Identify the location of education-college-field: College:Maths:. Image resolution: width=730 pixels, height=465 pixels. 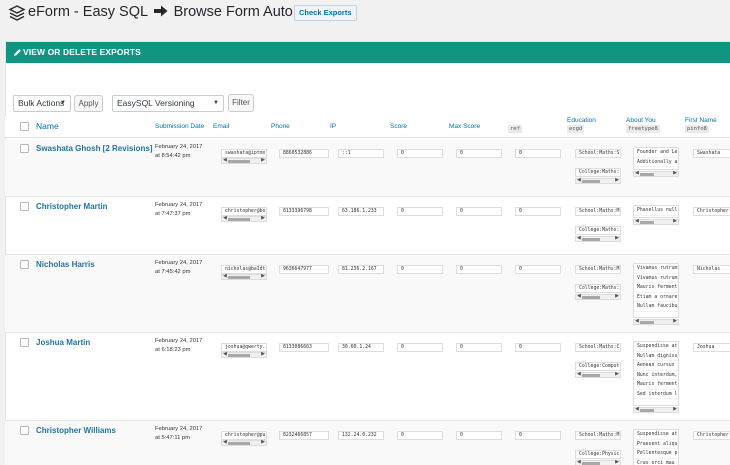
(598, 172).